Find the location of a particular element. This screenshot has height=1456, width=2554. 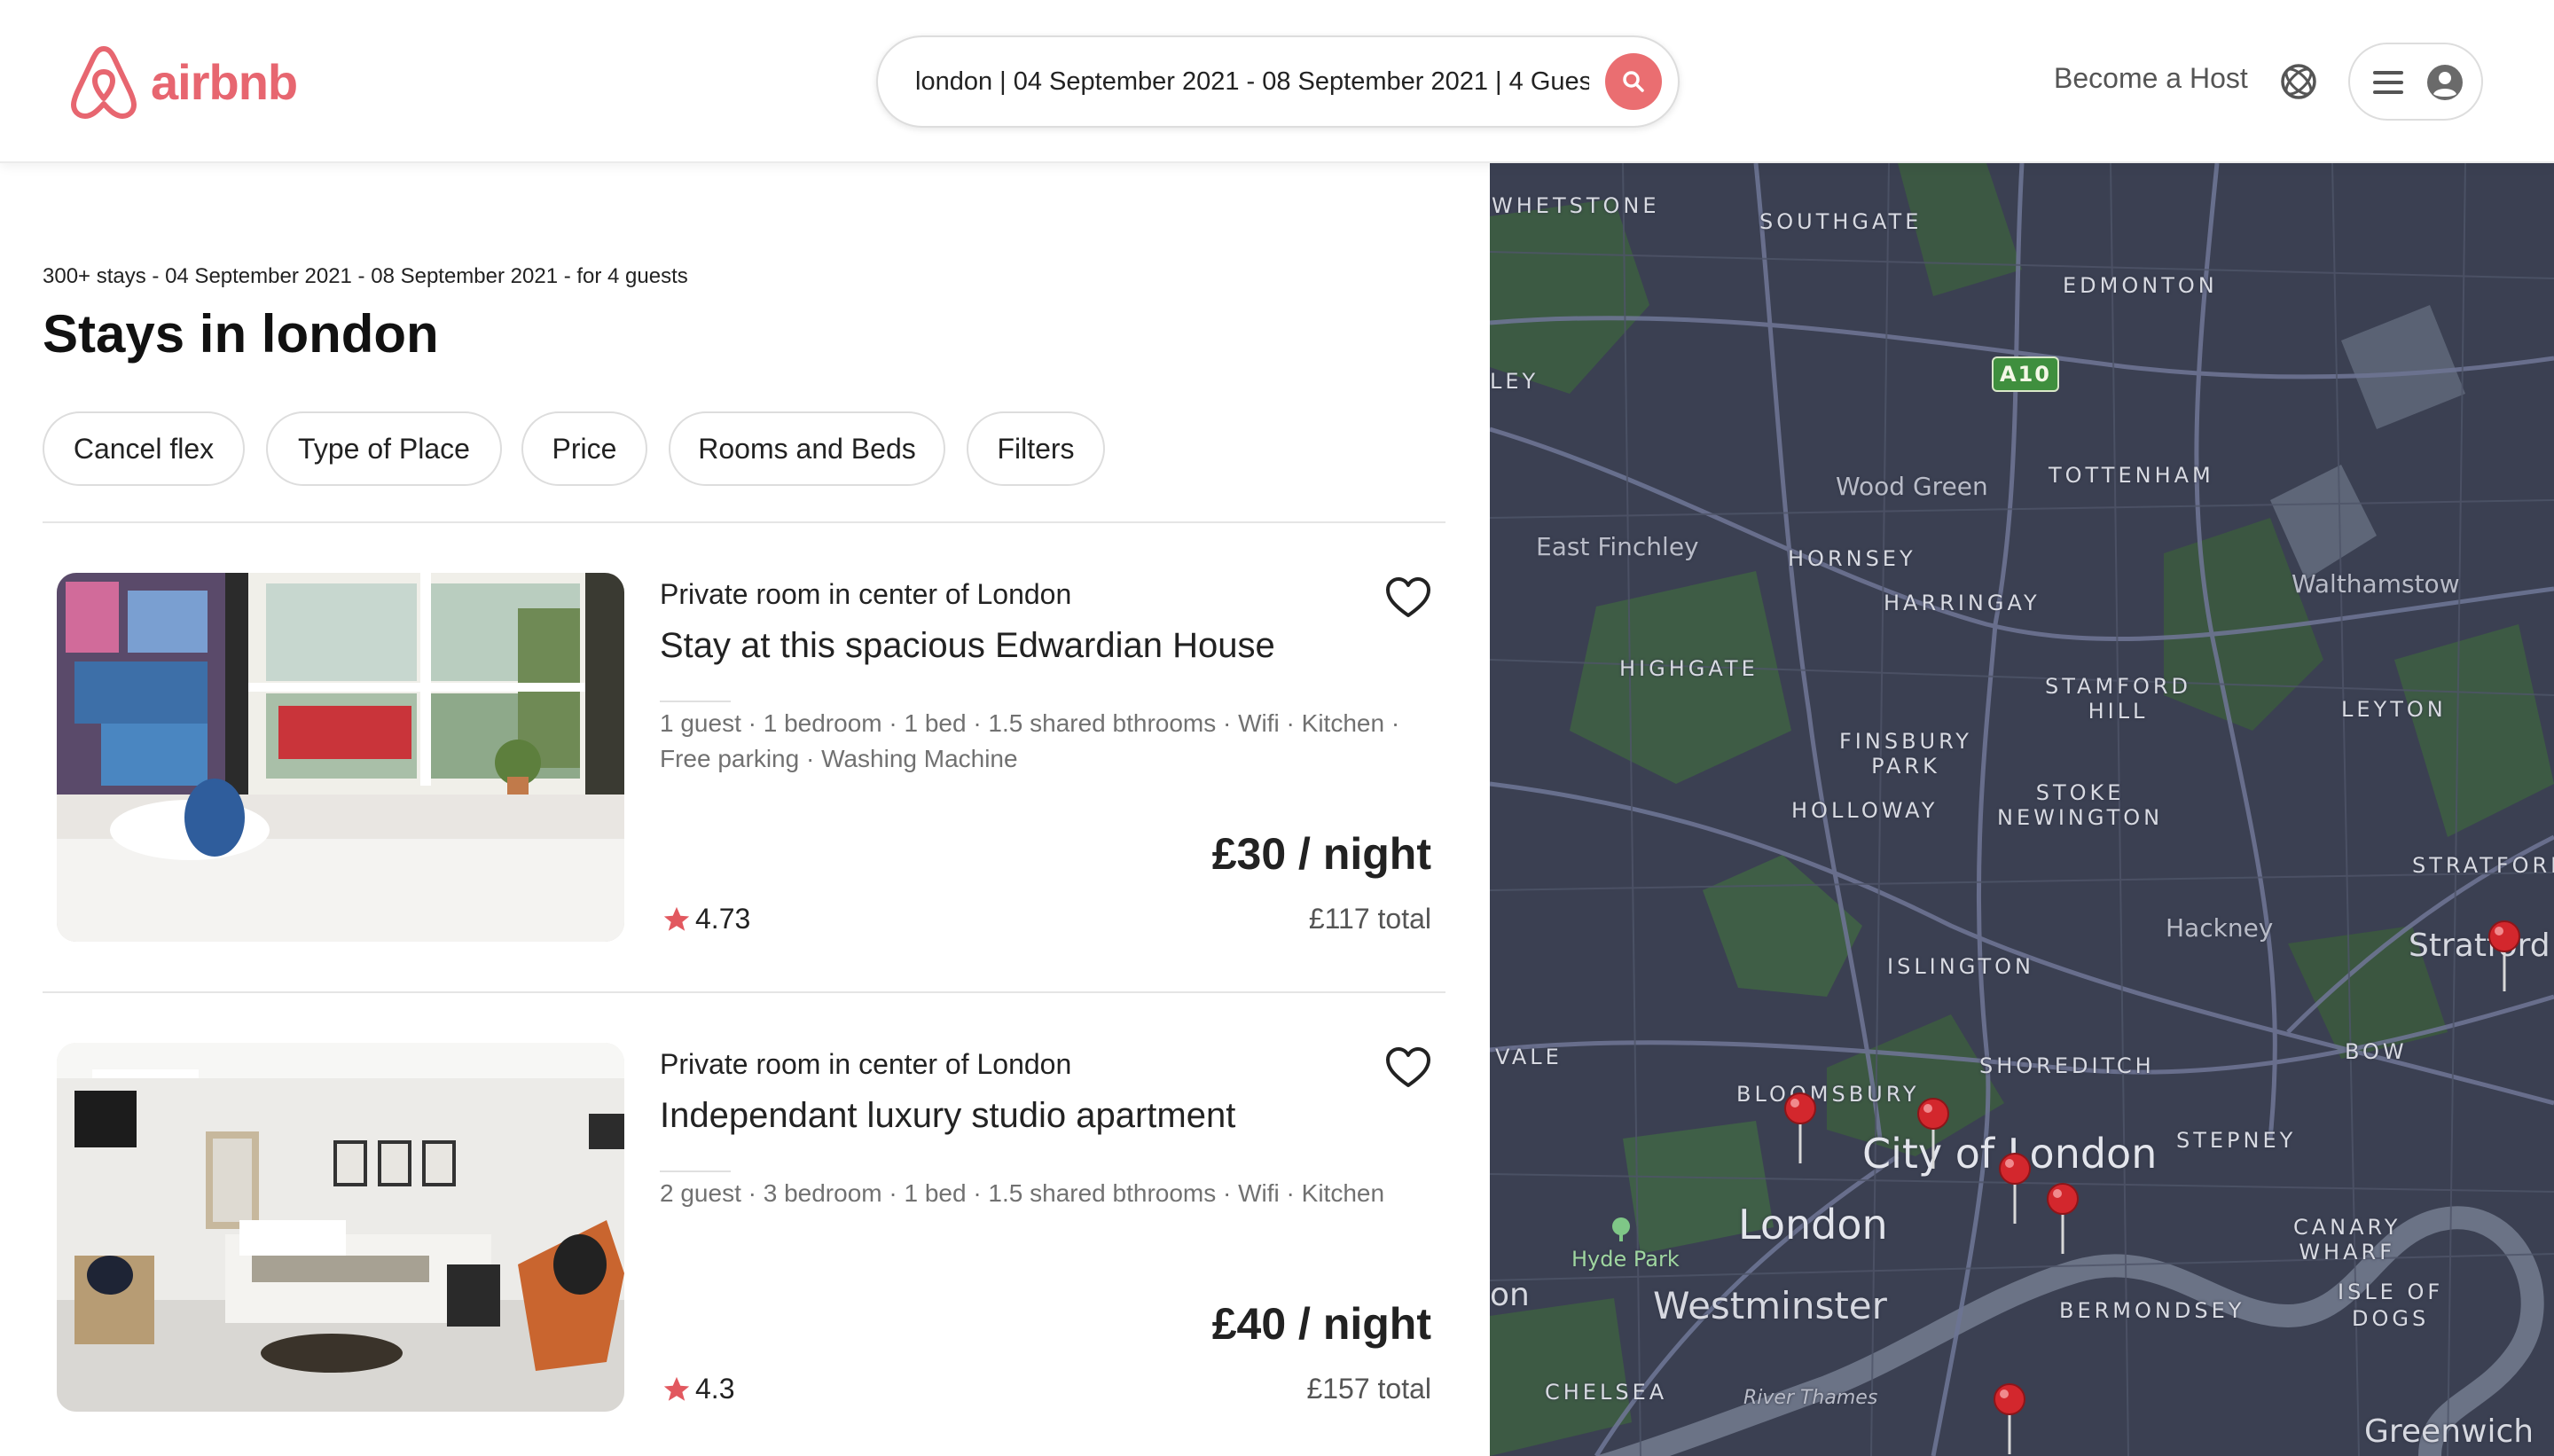

map-label: BOW is located at coordinates (2376, 1051).